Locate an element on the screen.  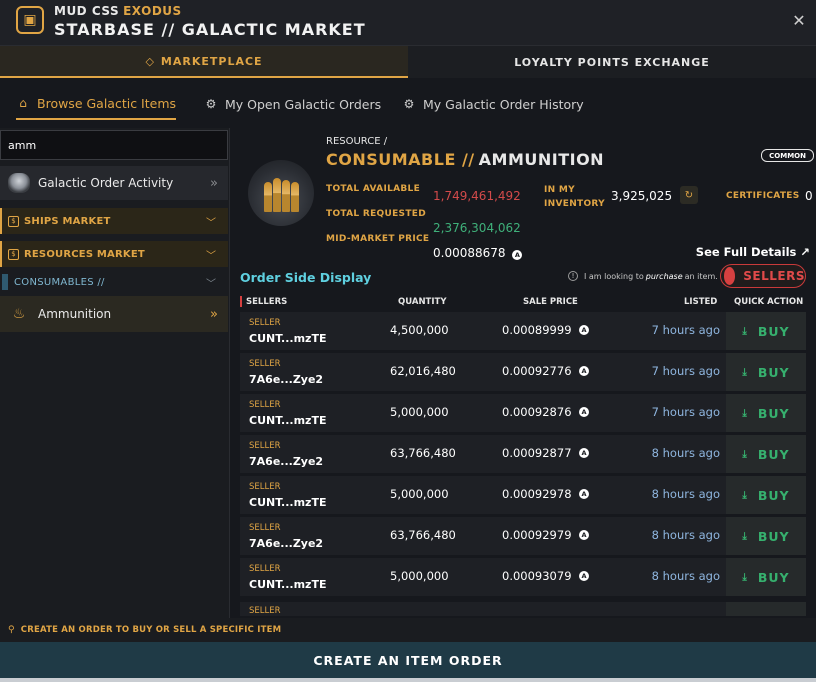
certificates-value: 0 is located at coordinates (809, 196).